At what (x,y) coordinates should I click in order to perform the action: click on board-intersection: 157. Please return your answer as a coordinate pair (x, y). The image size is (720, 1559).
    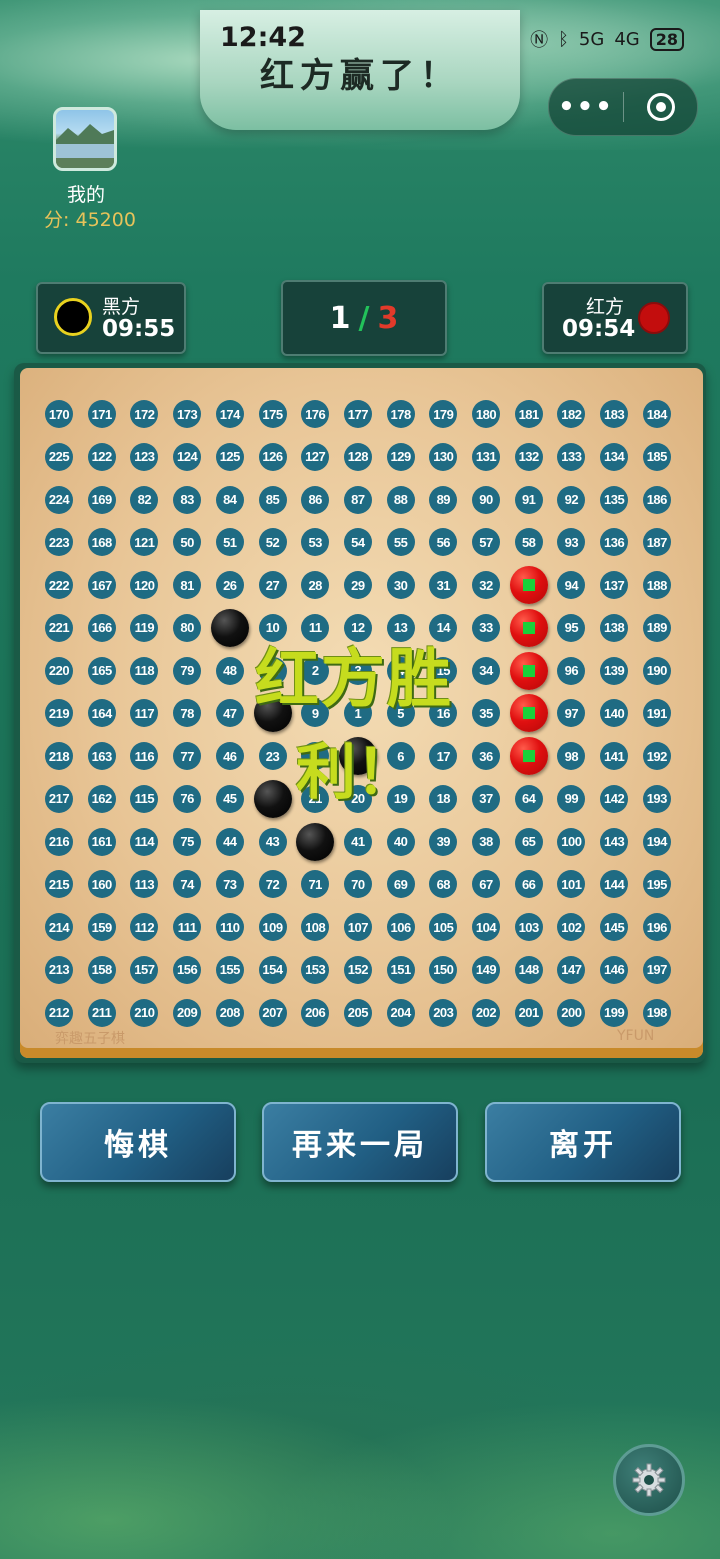
    Looking at the image, I should click on (144, 969).